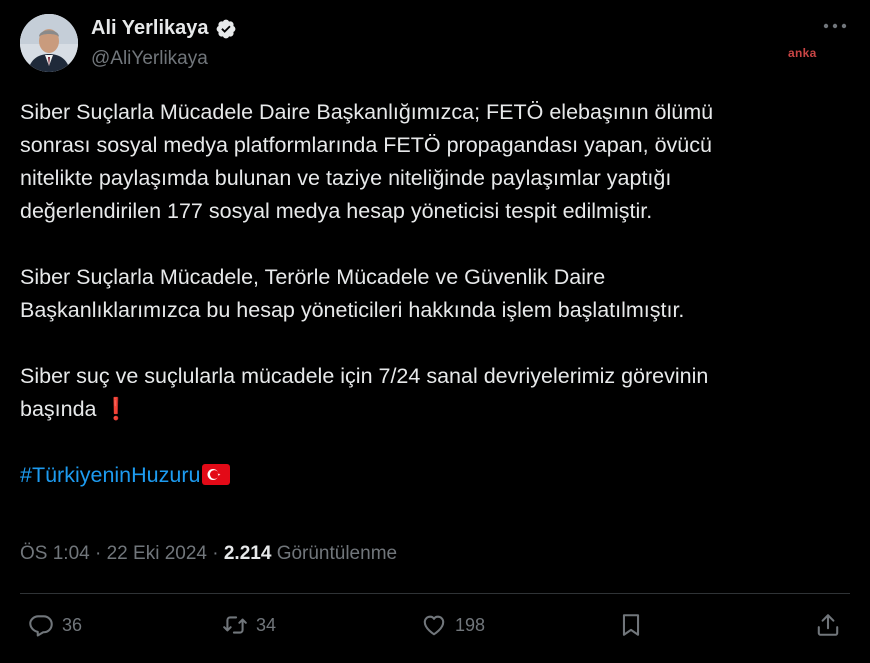 This screenshot has width=870, height=663. What do you see at coordinates (435, 409) in the screenshot?
I see `tweet-line-last: başında ❗` at bounding box center [435, 409].